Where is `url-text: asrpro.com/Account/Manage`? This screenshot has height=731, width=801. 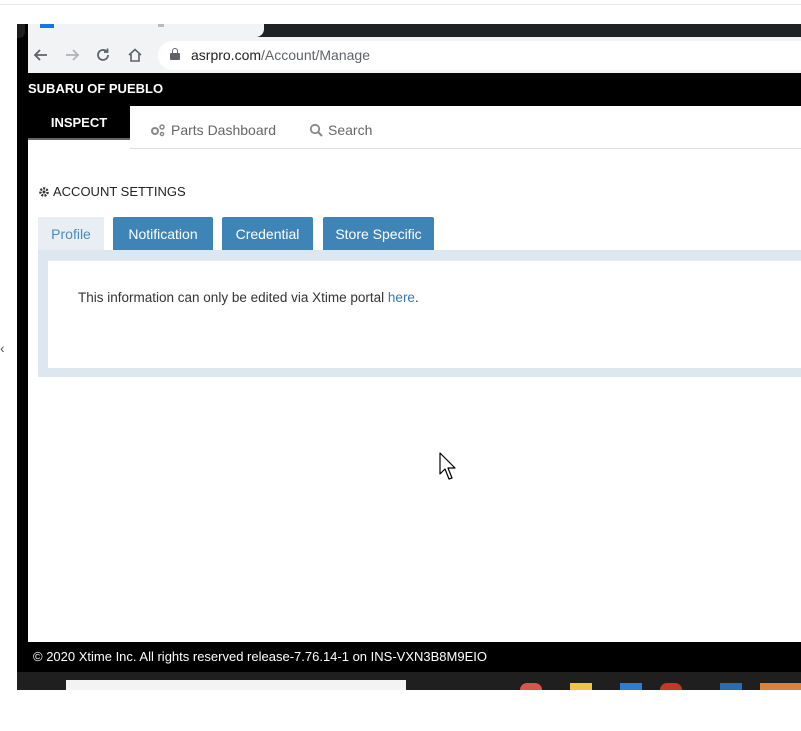
url-text: asrpro.com/Account/Manage is located at coordinates (280, 55).